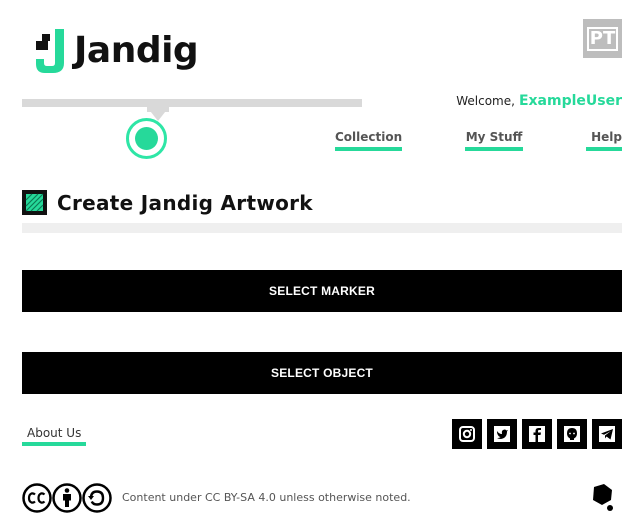 The height and width of the screenshot is (525, 643). I want to click on page-title-row: Create Jandig Artwork, so click(167, 202).